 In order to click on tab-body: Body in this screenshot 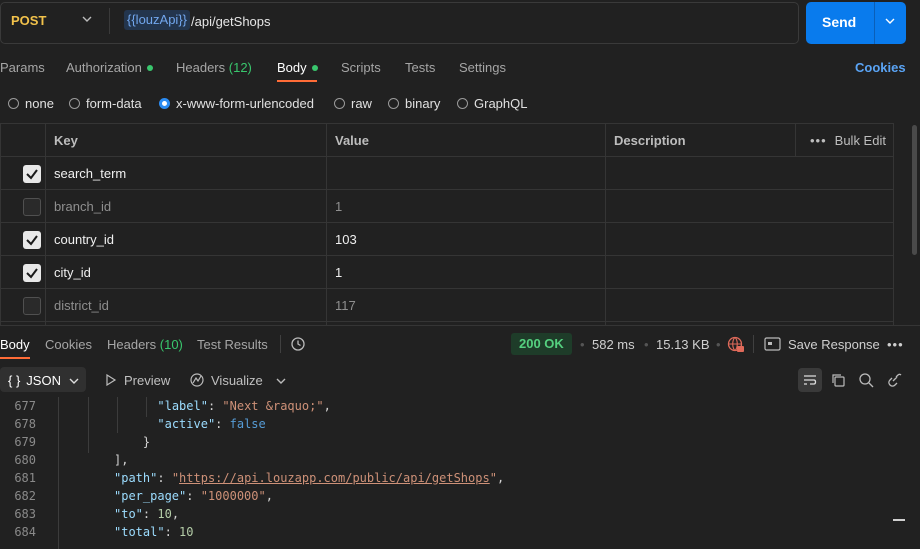, I will do `click(297, 67)`.